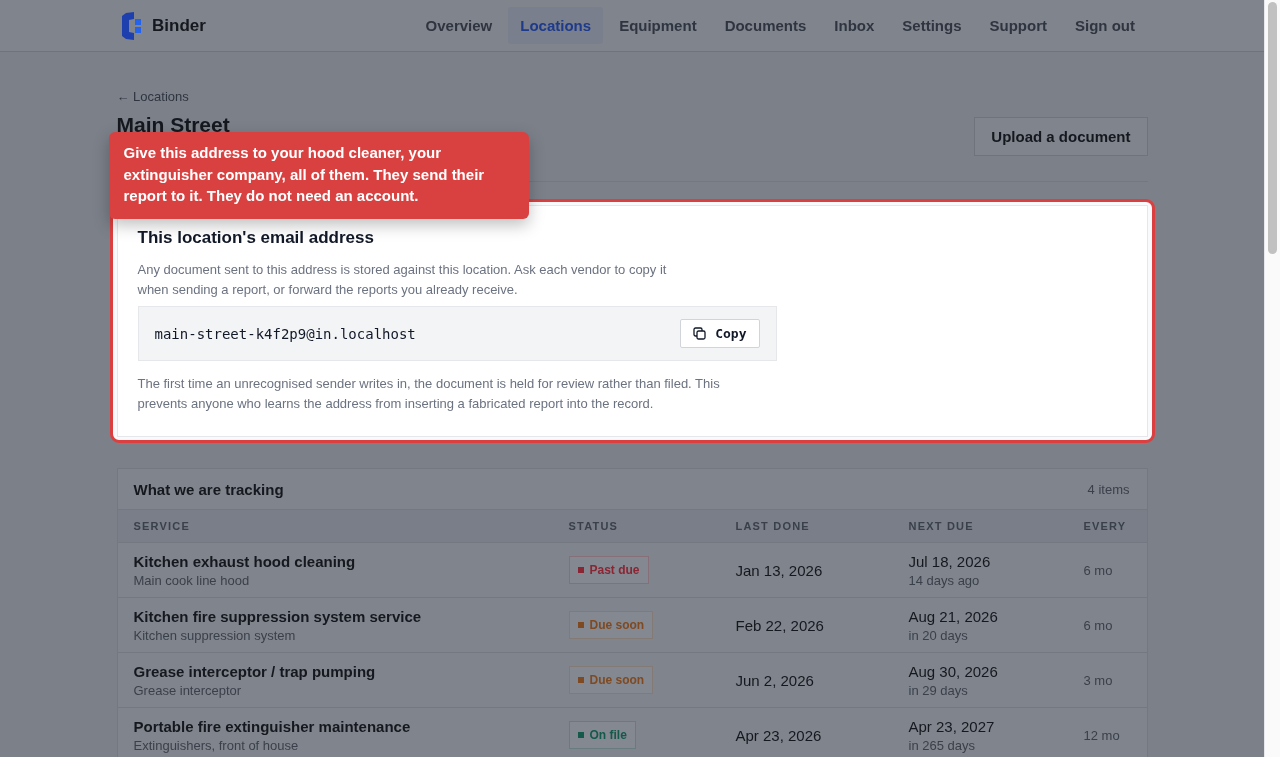  I want to click on nav-link: Sign out, so click(1105, 25).